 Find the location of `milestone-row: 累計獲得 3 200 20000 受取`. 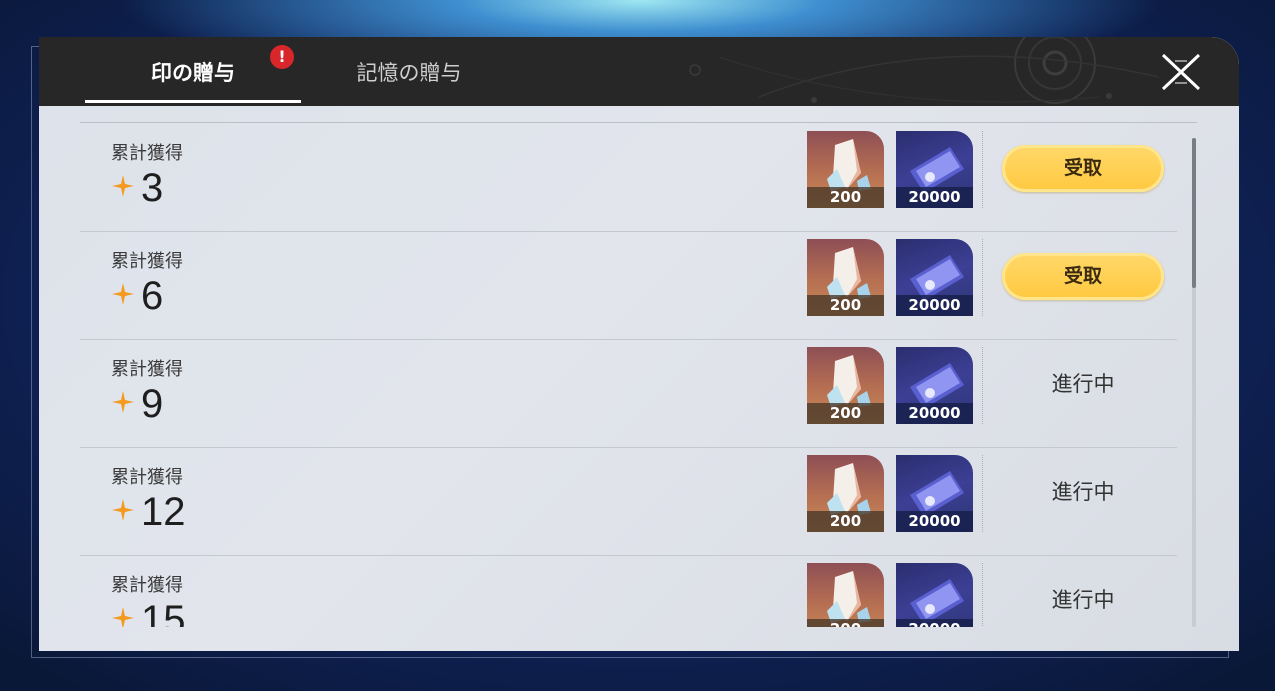

milestone-row: 累計獲得 3 200 20000 受取 is located at coordinates (628, 177).